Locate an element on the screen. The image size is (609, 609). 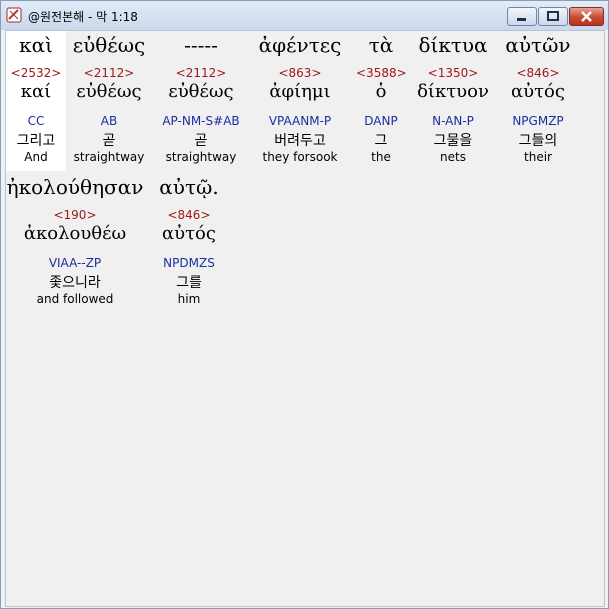
morphology-code: AB is located at coordinates (109, 121).